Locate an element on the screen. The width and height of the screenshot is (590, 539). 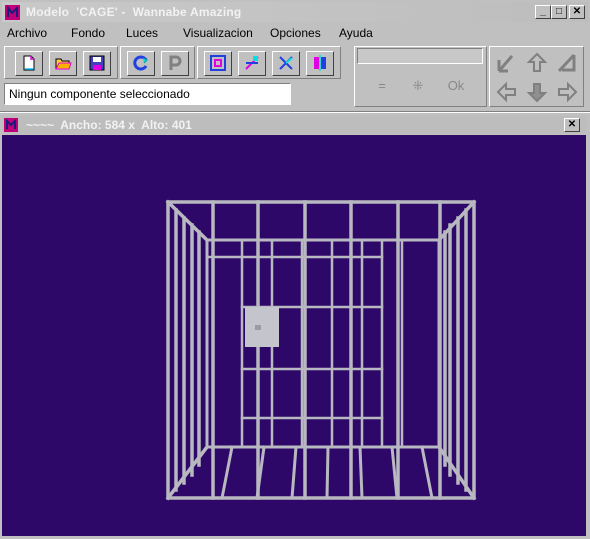
toolbar-file-group is located at coordinates (61, 62).